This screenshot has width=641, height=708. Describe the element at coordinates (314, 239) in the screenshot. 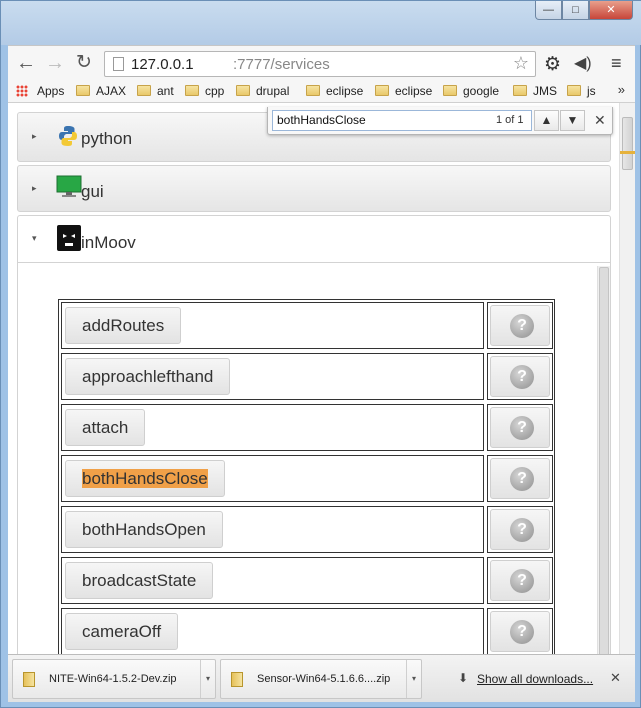

I see `panel-header-inmoov: ▾ inMoov` at that location.